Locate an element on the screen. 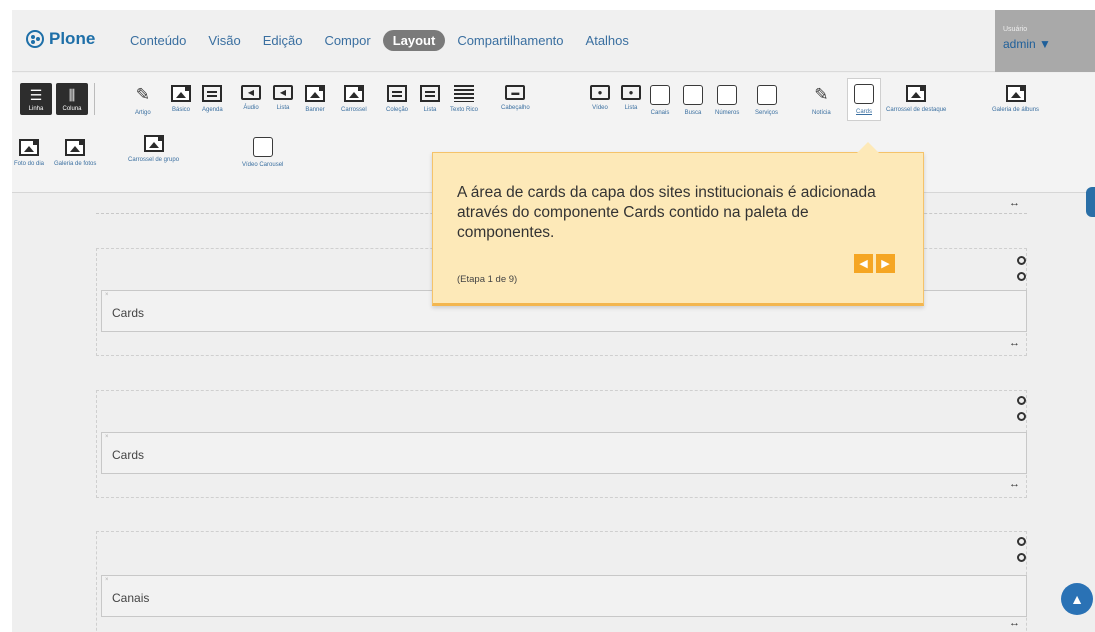 This screenshot has height=632, width=1095. featured-carousel-icon is located at coordinates (916, 93).